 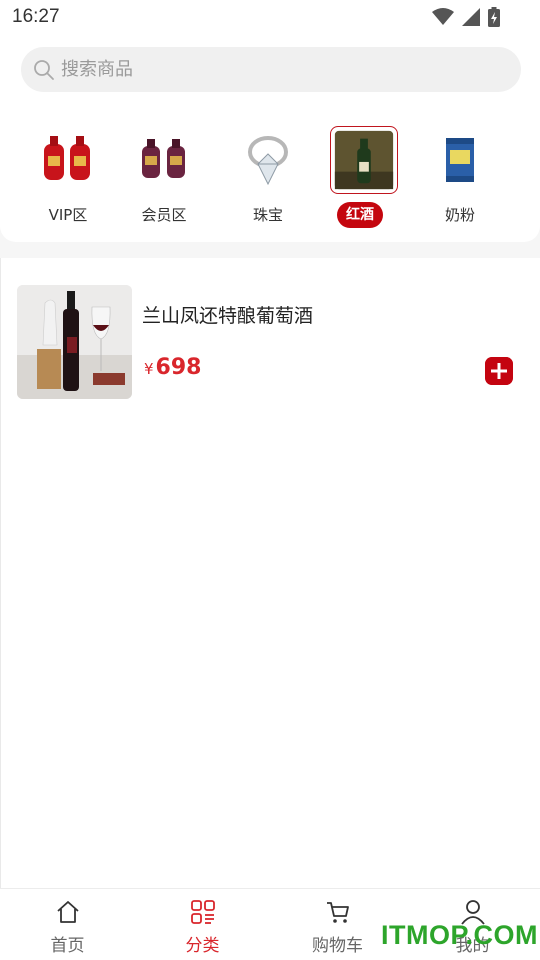 I want to click on battery-charging-icon, so click(x=494, y=17).